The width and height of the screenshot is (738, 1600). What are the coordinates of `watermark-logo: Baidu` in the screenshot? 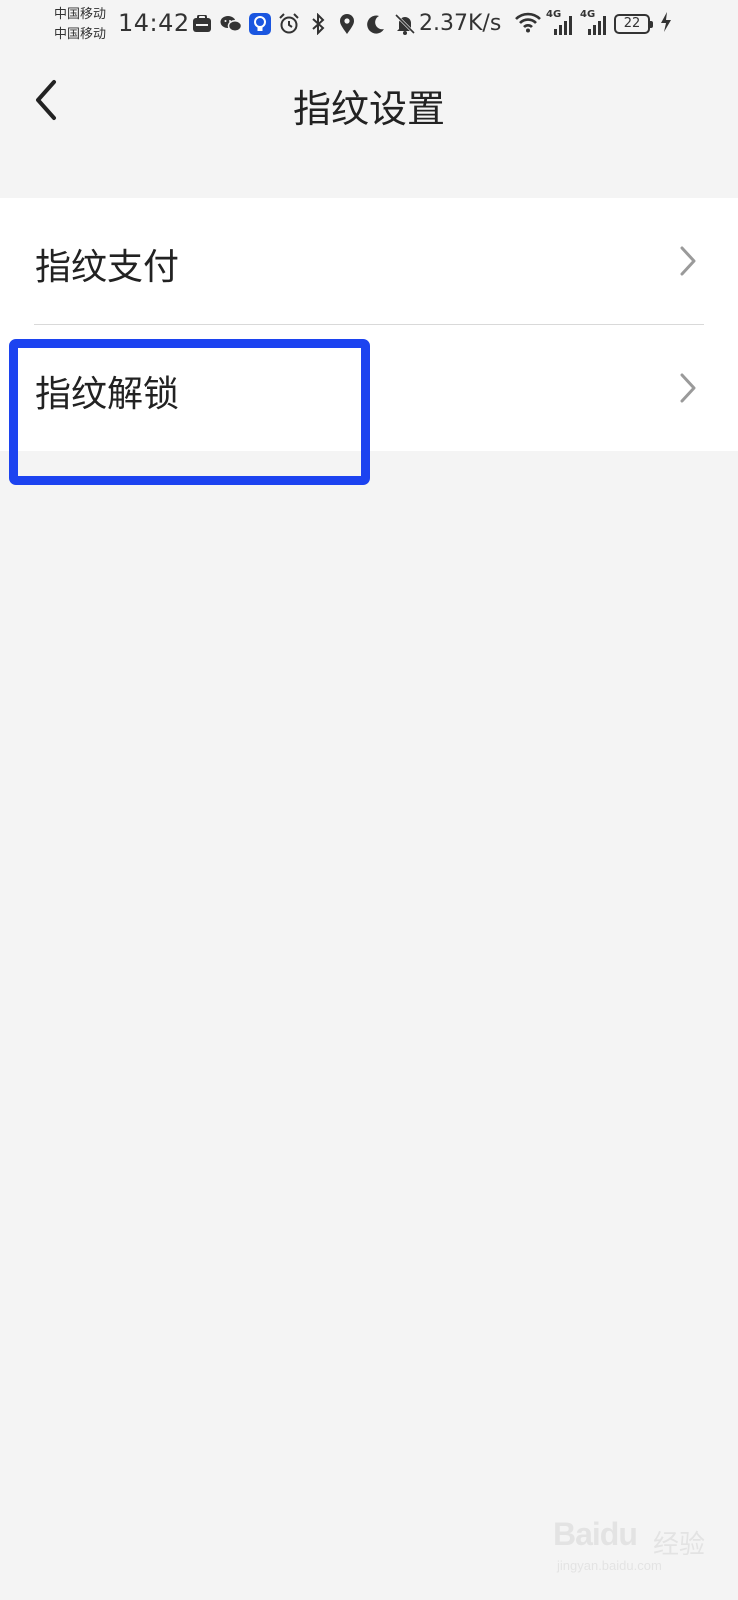 It's located at (595, 1534).